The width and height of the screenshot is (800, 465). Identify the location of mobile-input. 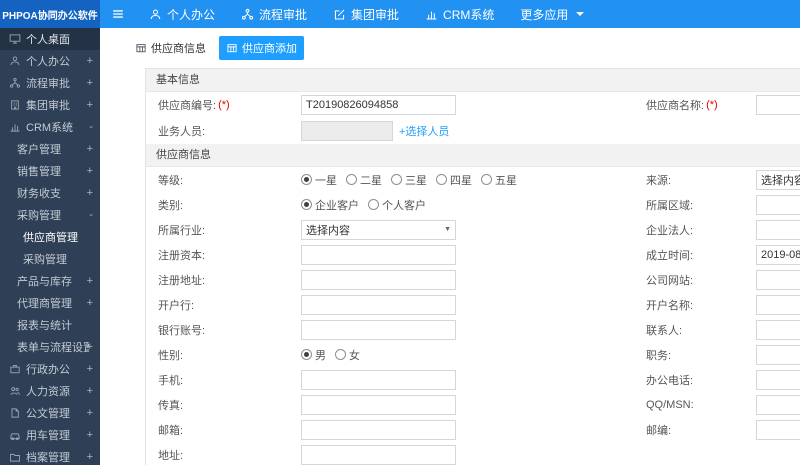
(378, 379).